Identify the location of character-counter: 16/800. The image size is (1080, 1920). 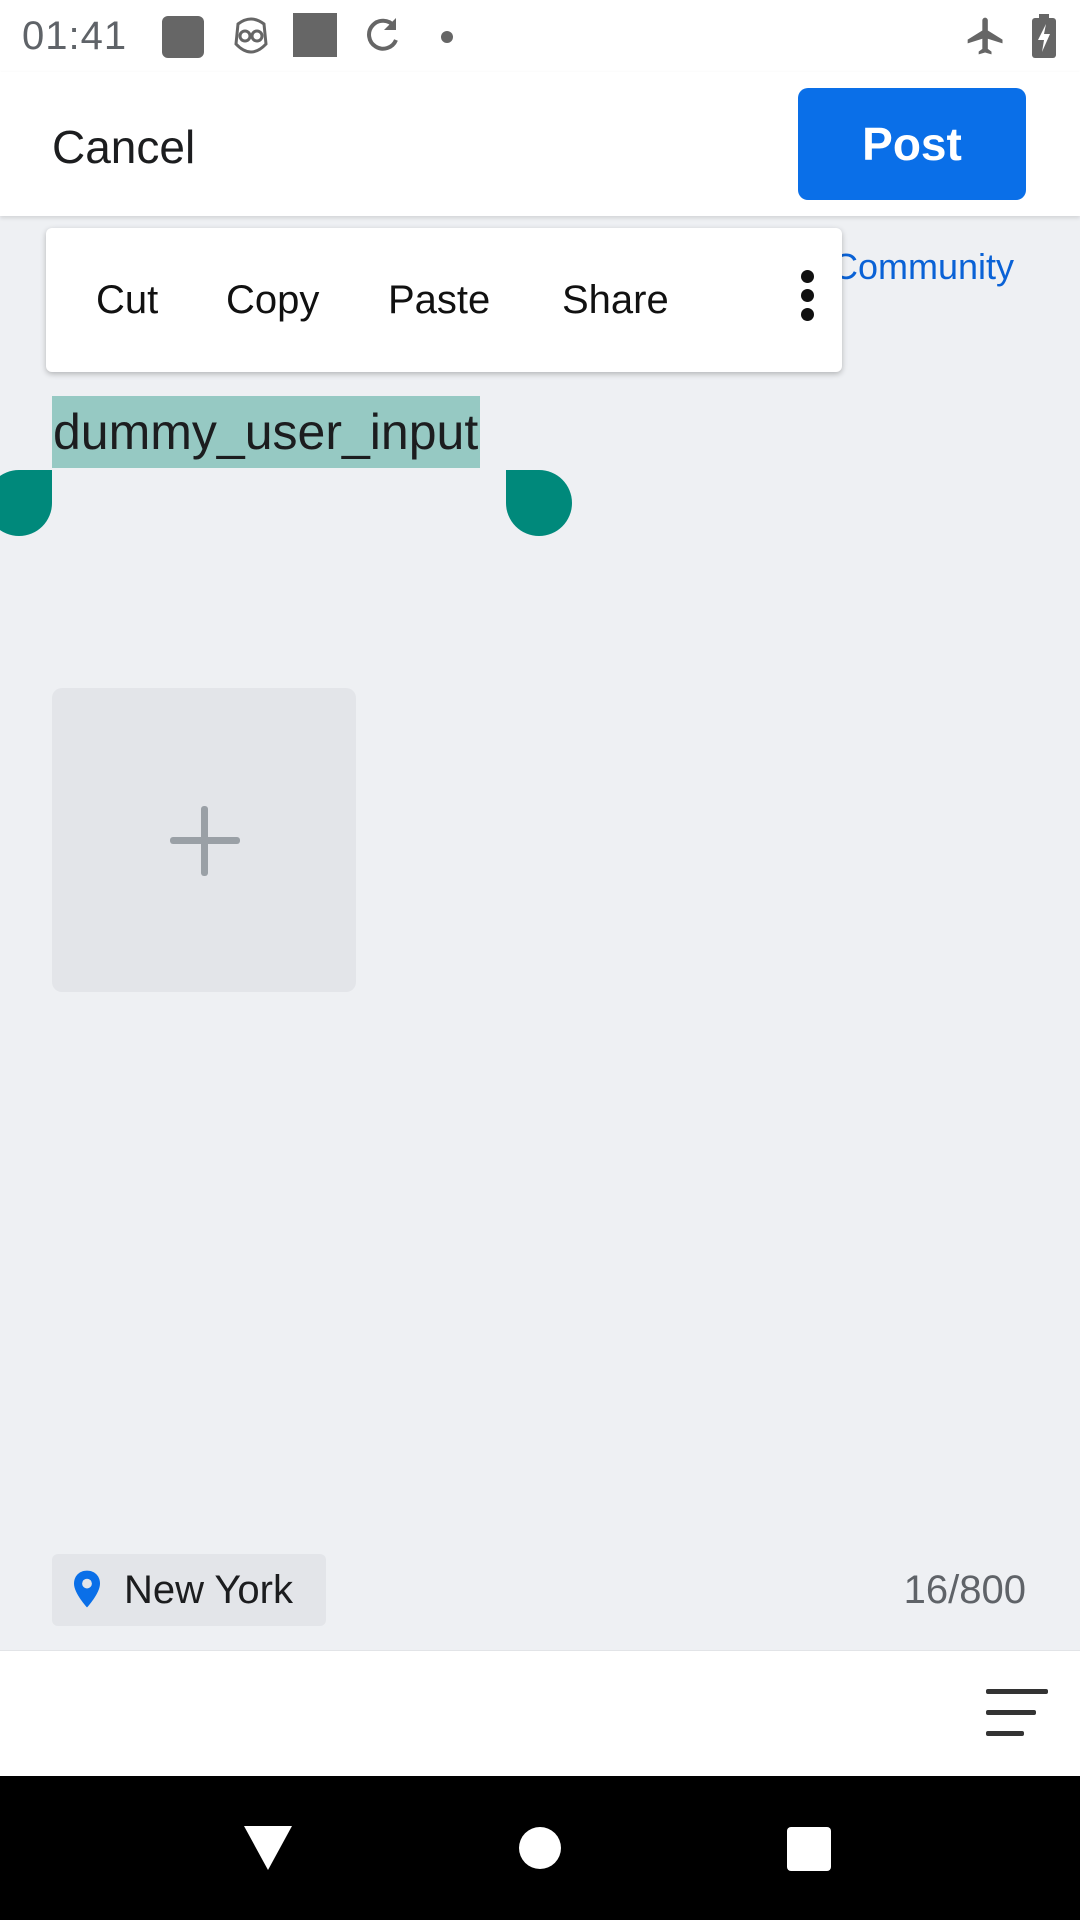
(964, 1590).